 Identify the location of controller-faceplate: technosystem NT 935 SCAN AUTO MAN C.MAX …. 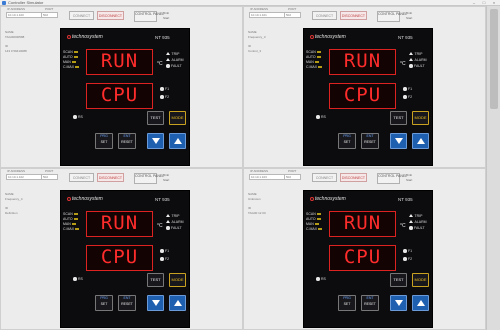
(368, 97).